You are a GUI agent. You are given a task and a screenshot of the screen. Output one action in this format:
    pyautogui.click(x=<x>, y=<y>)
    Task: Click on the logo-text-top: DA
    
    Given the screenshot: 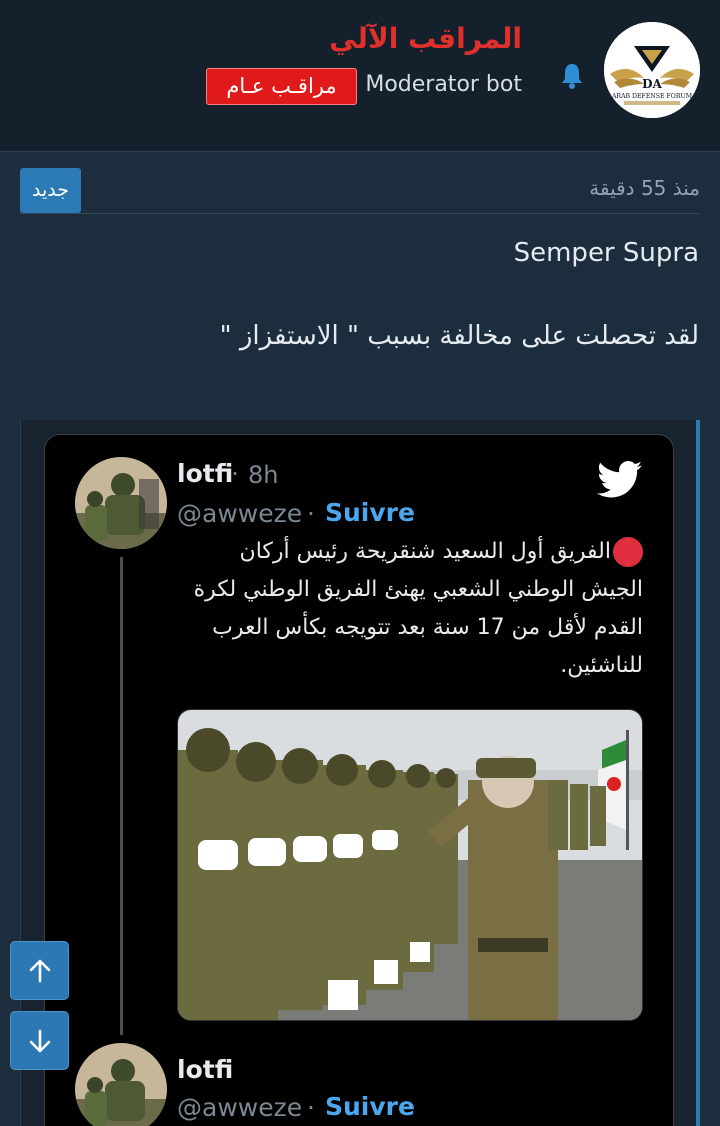 What is the action you would take?
    pyautogui.click(x=652, y=84)
    